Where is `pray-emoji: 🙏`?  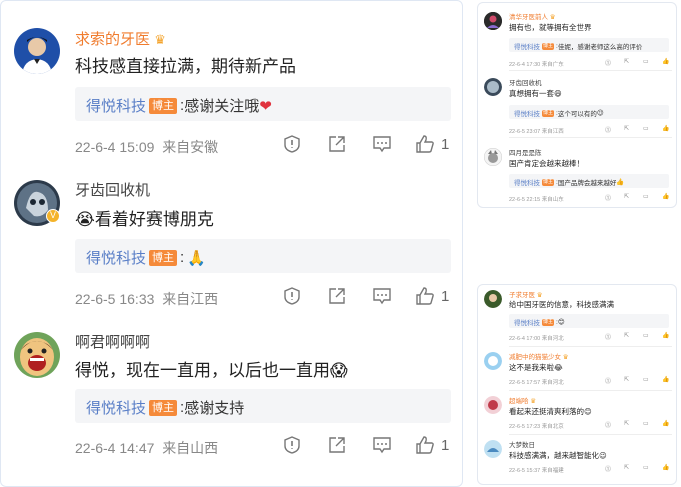 pray-emoji: 🙏 is located at coordinates (196, 258).